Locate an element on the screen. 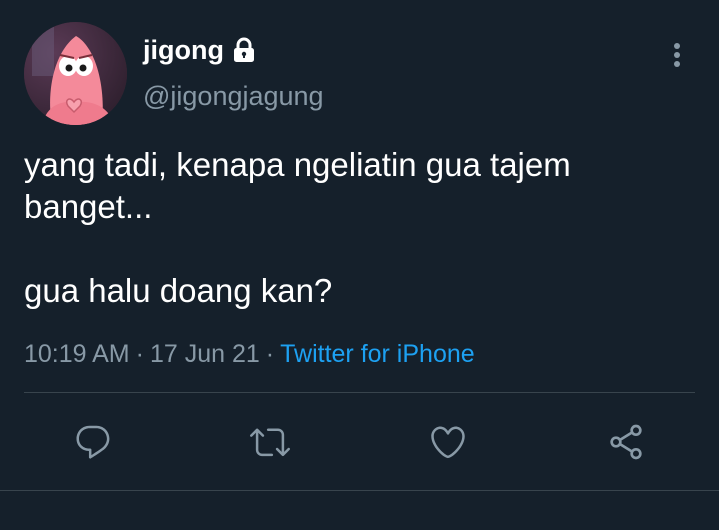 This screenshot has width=719, height=530. tweet-time: 10:19 AM is located at coordinates (77, 354).